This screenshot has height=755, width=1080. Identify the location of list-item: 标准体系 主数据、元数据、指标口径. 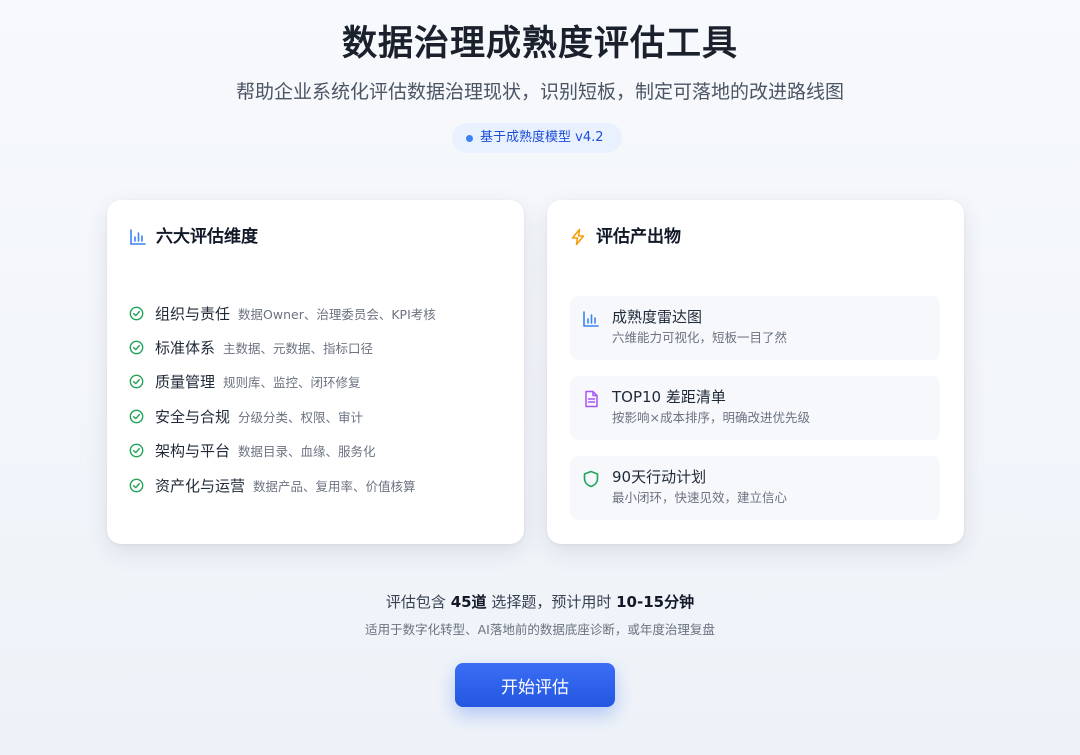
(319, 347).